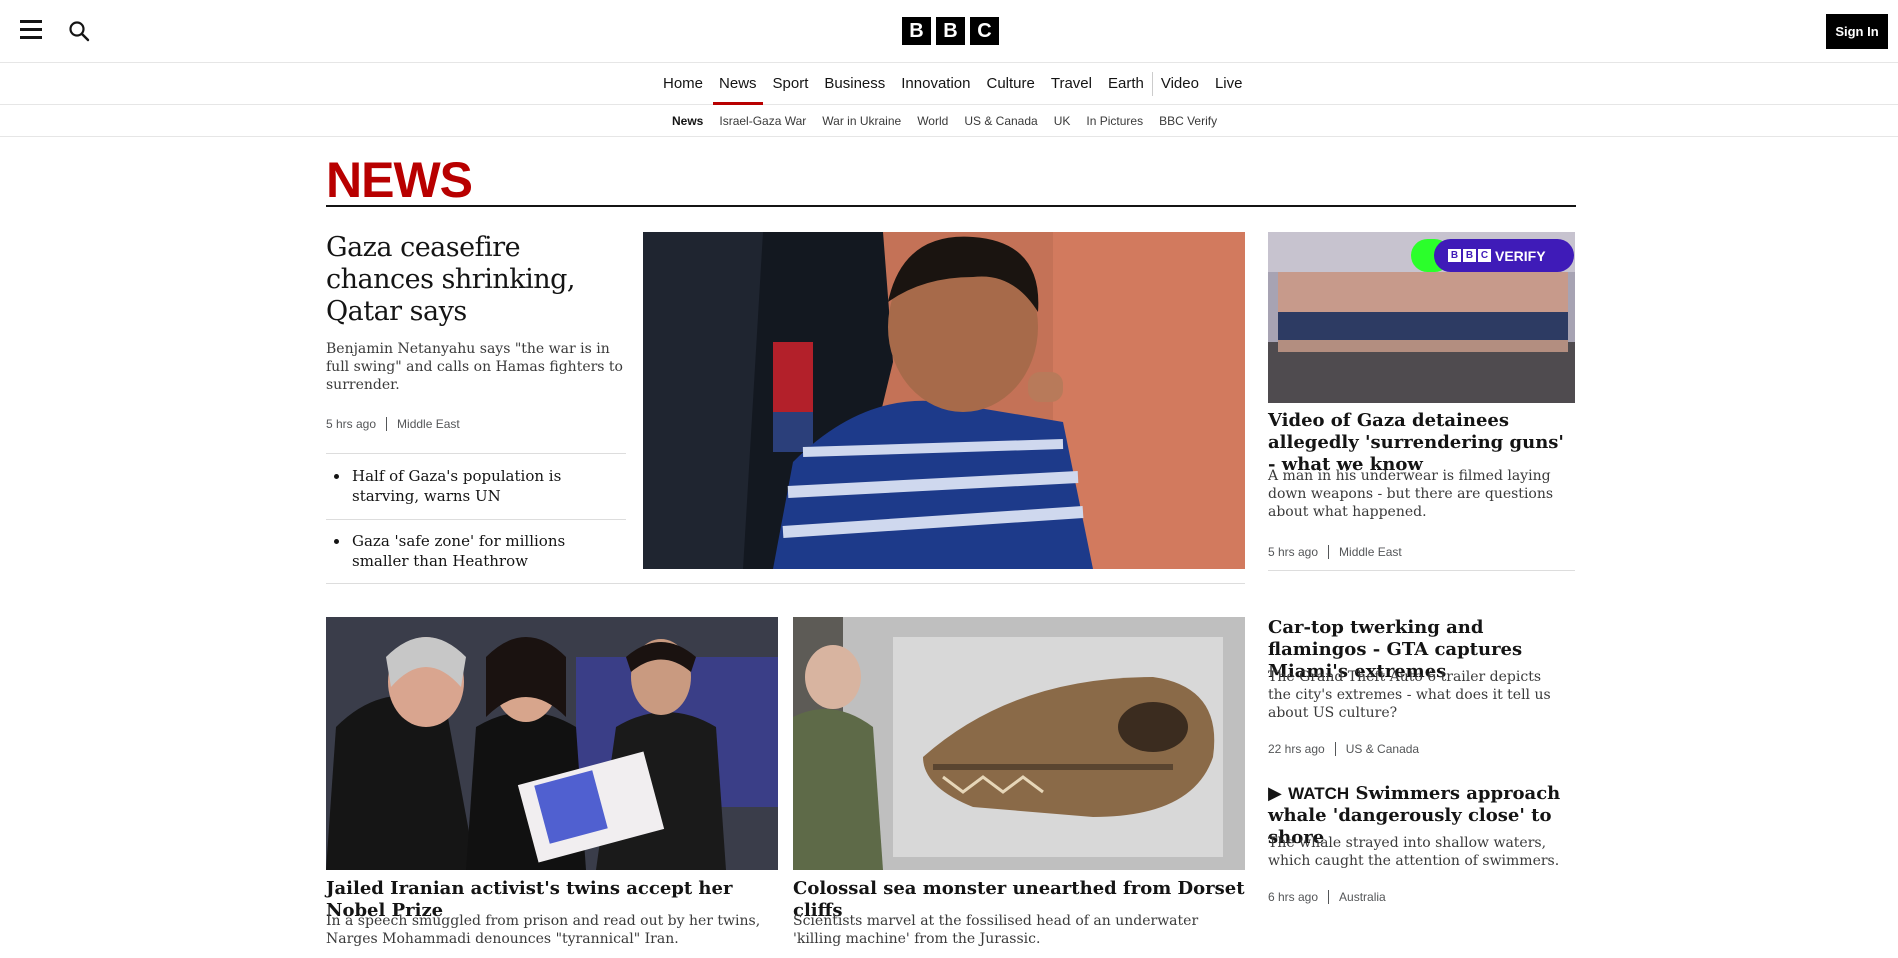 This screenshot has width=1898, height=958. I want to click on nav-home: Home, so click(683, 84).